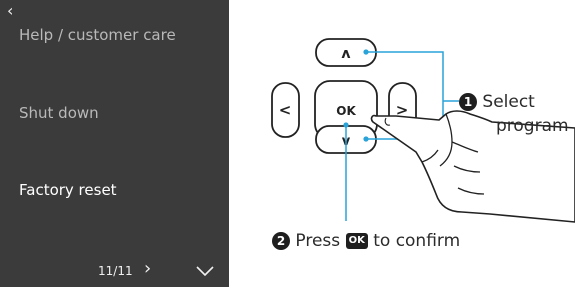 This screenshot has height=291, width=575. What do you see at coordinates (68, 190) in the screenshot?
I see `menu-item-factory-reset: Factory reset` at bounding box center [68, 190].